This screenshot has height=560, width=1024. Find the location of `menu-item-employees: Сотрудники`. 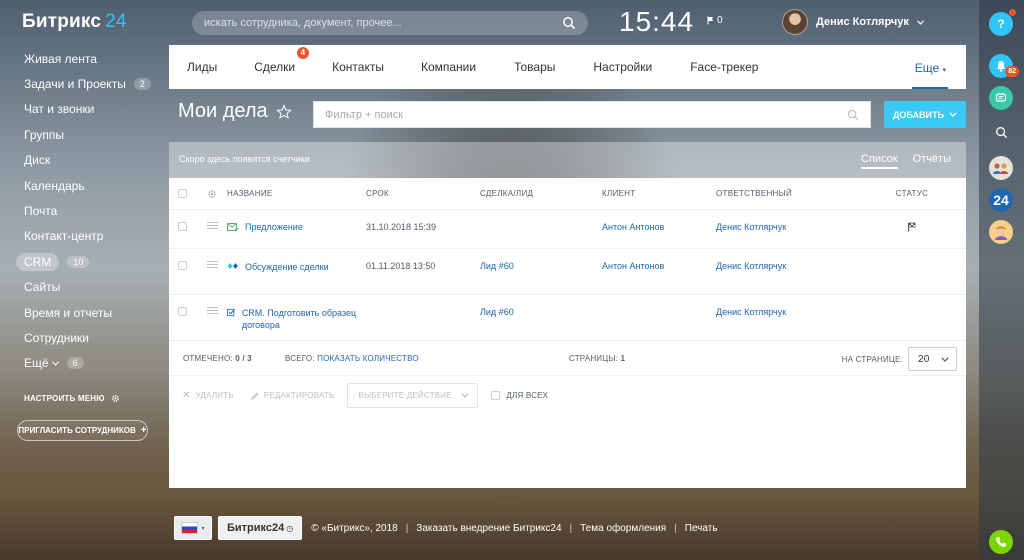

menu-item-employees: Сотрудники is located at coordinates (80, 337).